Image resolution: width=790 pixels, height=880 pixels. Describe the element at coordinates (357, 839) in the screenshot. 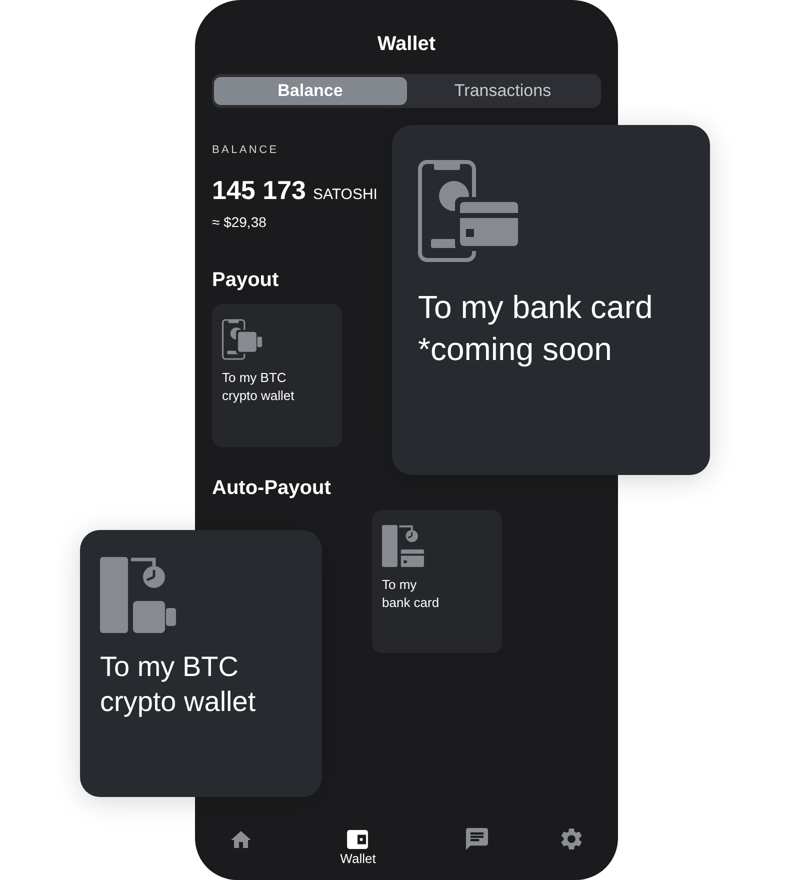

I see `wallet-icon` at that location.